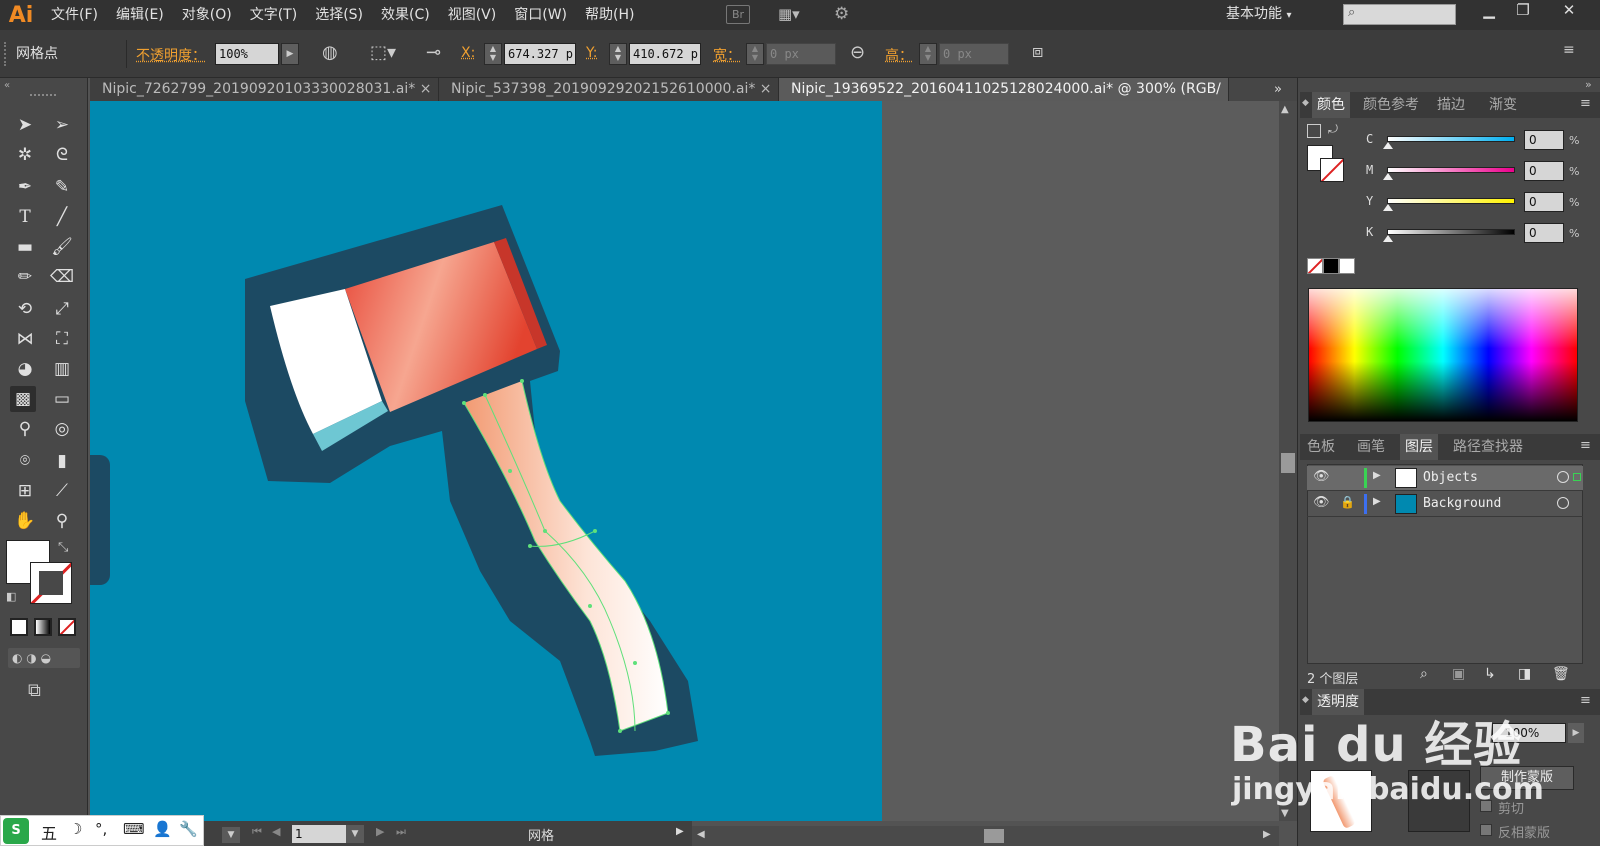 The width and height of the screenshot is (1600, 846). I want to click on symbol-sprayer-icon: ⌾, so click(25, 461).